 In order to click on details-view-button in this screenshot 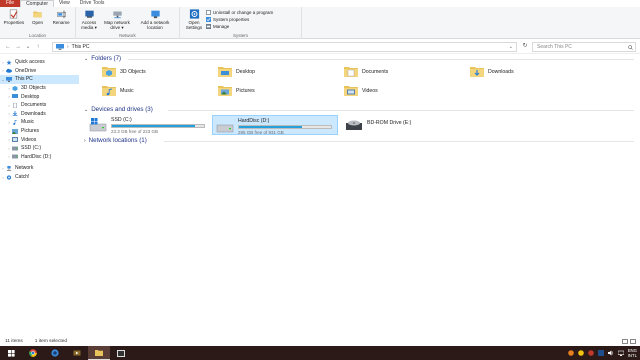, I will do `click(625, 341)`.